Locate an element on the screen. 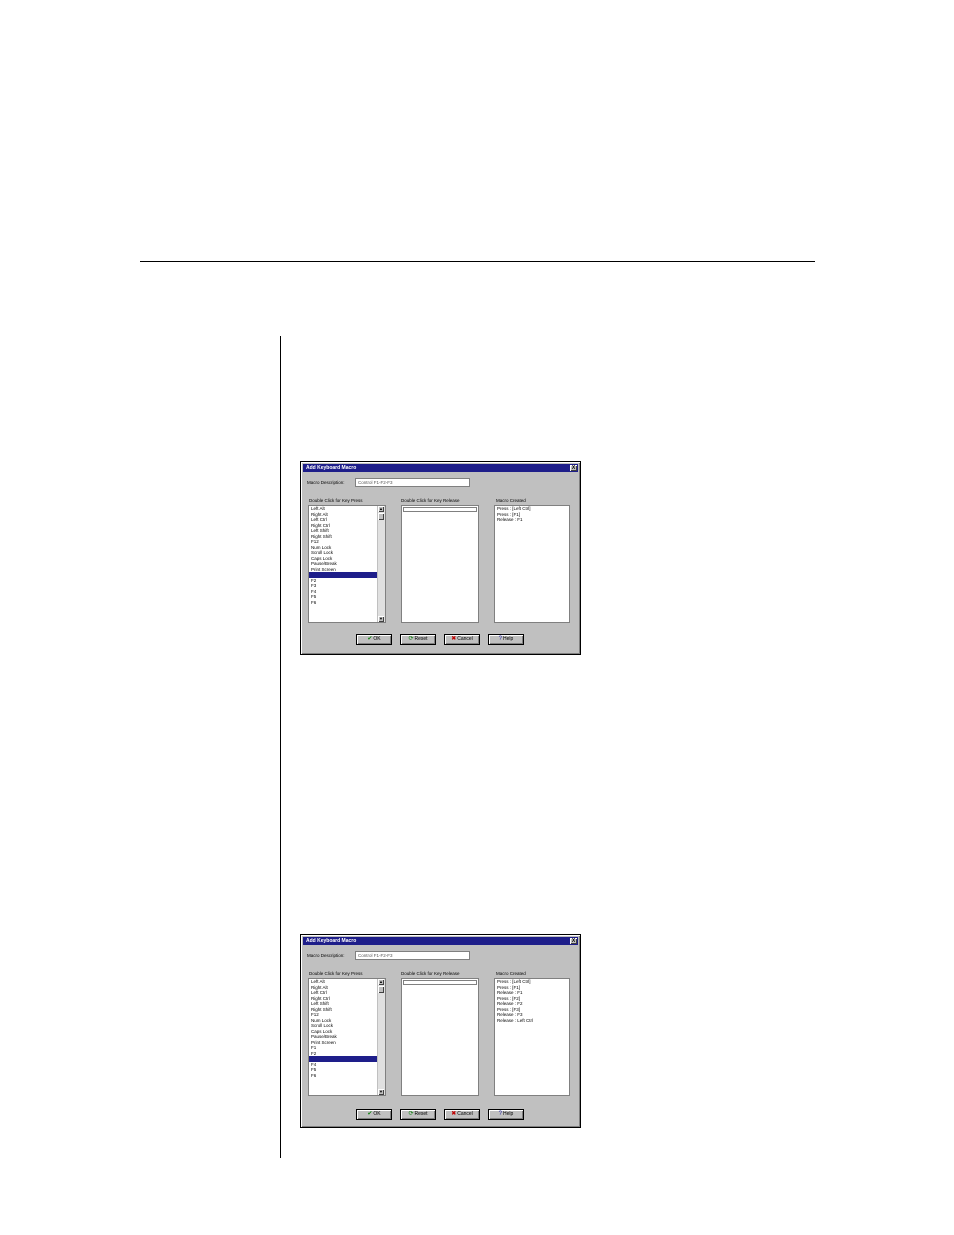  list-item: Release : Left Ctrl is located at coordinates (515, 1020).